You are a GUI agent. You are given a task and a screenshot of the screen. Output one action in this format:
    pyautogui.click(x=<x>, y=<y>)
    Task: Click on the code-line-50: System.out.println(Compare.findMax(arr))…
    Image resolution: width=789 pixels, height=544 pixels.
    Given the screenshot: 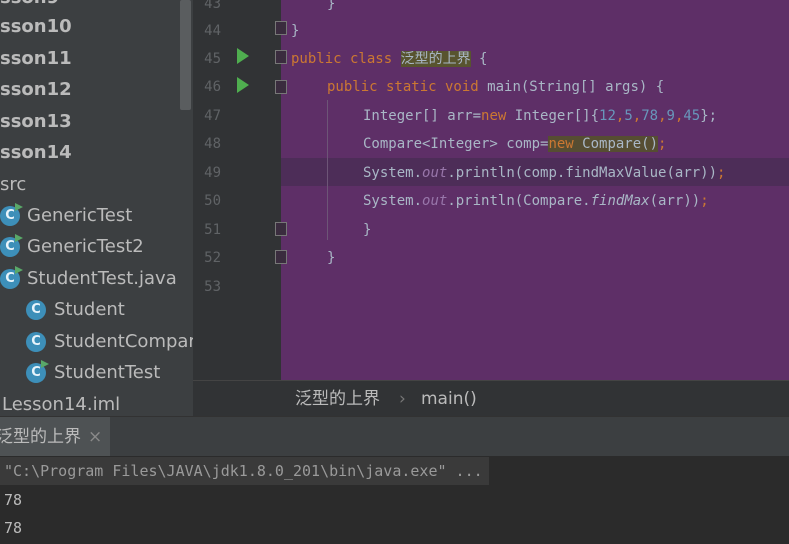 What is the action you would take?
    pyautogui.click(x=536, y=201)
    